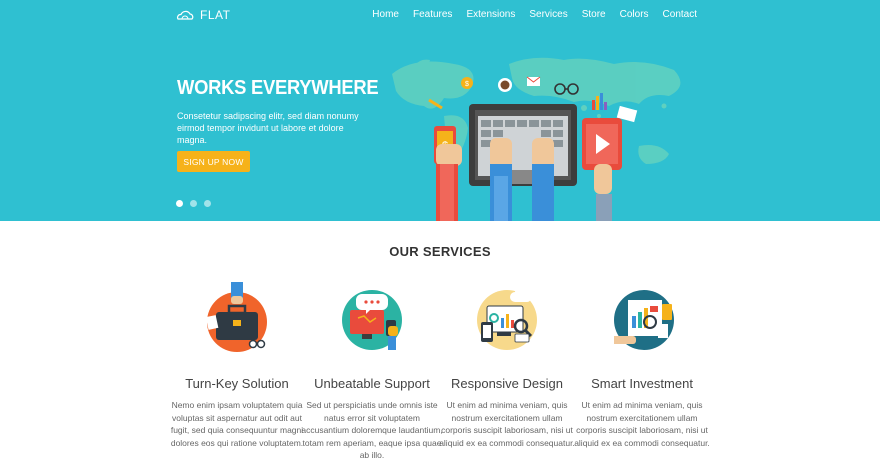  Describe the element at coordinates (634, 14) in the screenshot. I see `nav-colors: Colors` at that location.